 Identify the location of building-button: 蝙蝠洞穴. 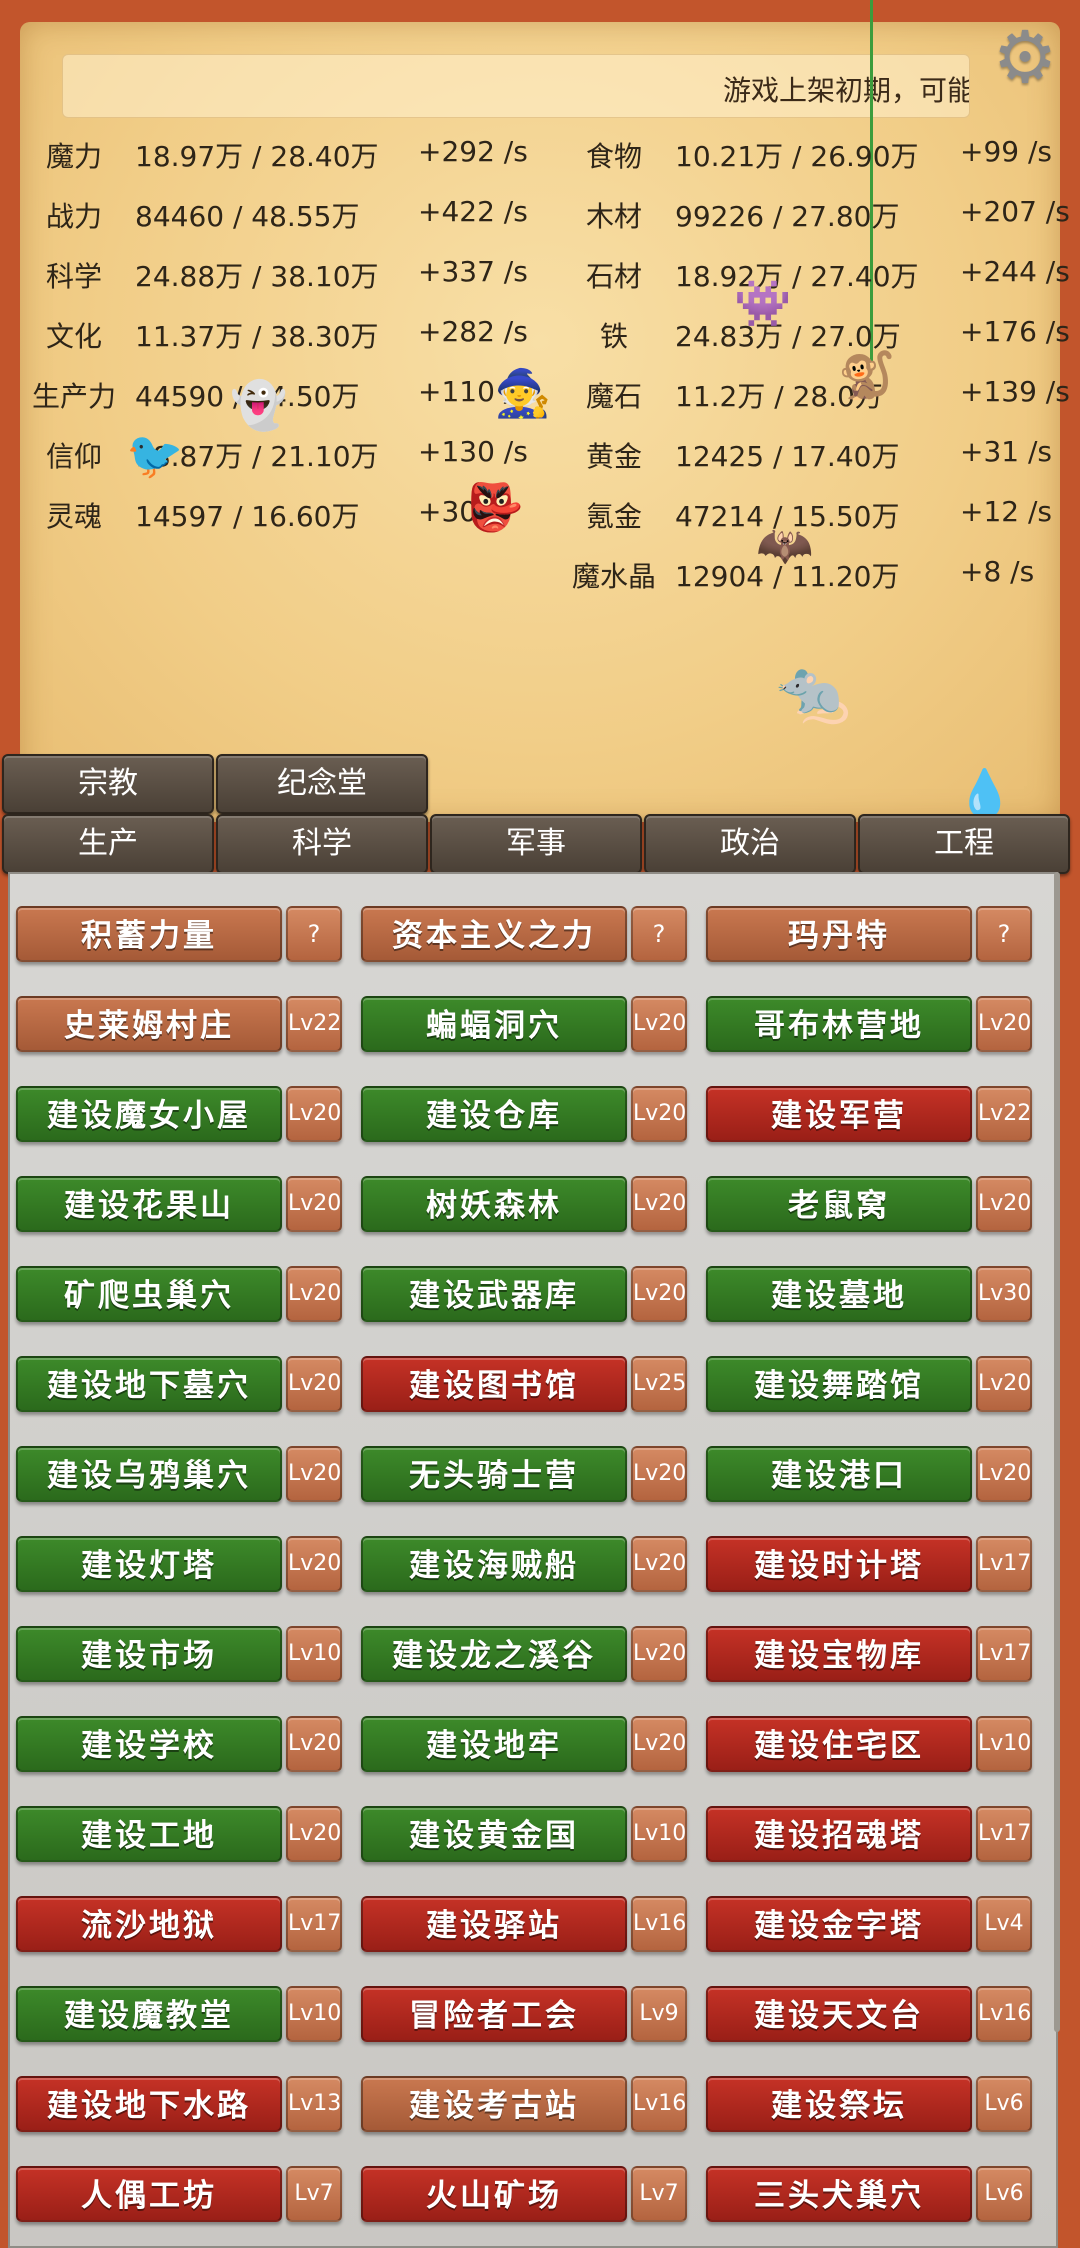
(494, 1024).